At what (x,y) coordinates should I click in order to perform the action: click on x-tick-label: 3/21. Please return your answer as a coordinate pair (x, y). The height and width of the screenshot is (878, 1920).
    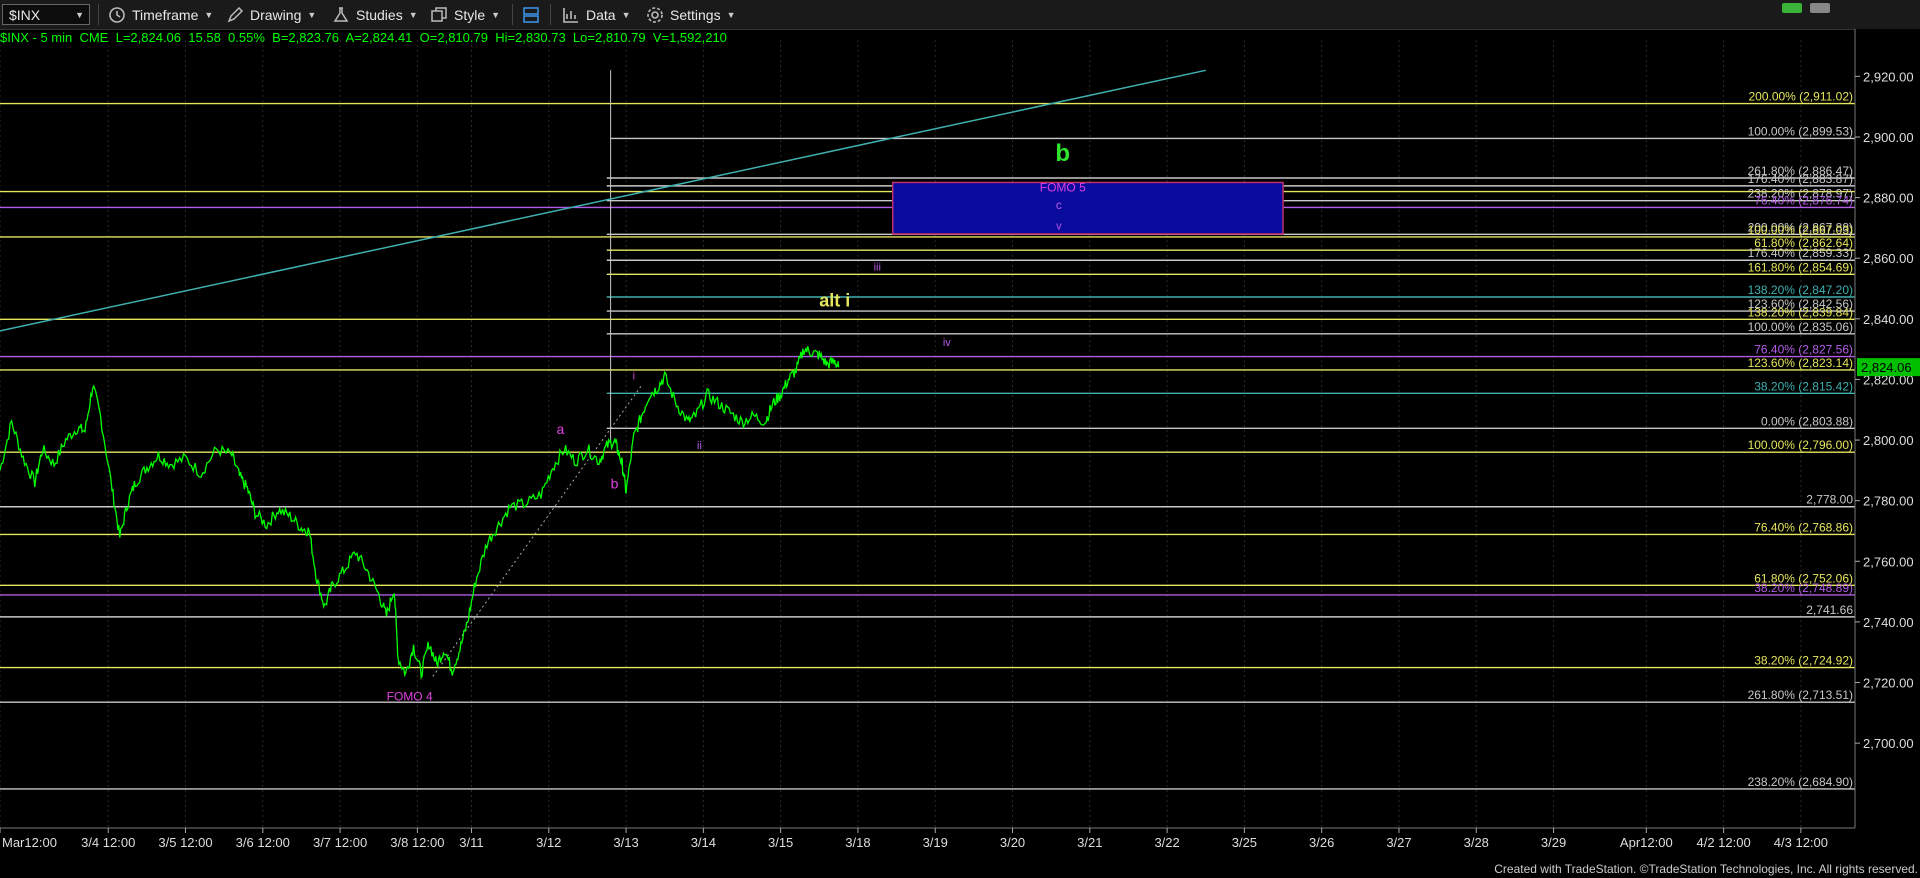
    Looking at the image, I should click on (1089, 842).